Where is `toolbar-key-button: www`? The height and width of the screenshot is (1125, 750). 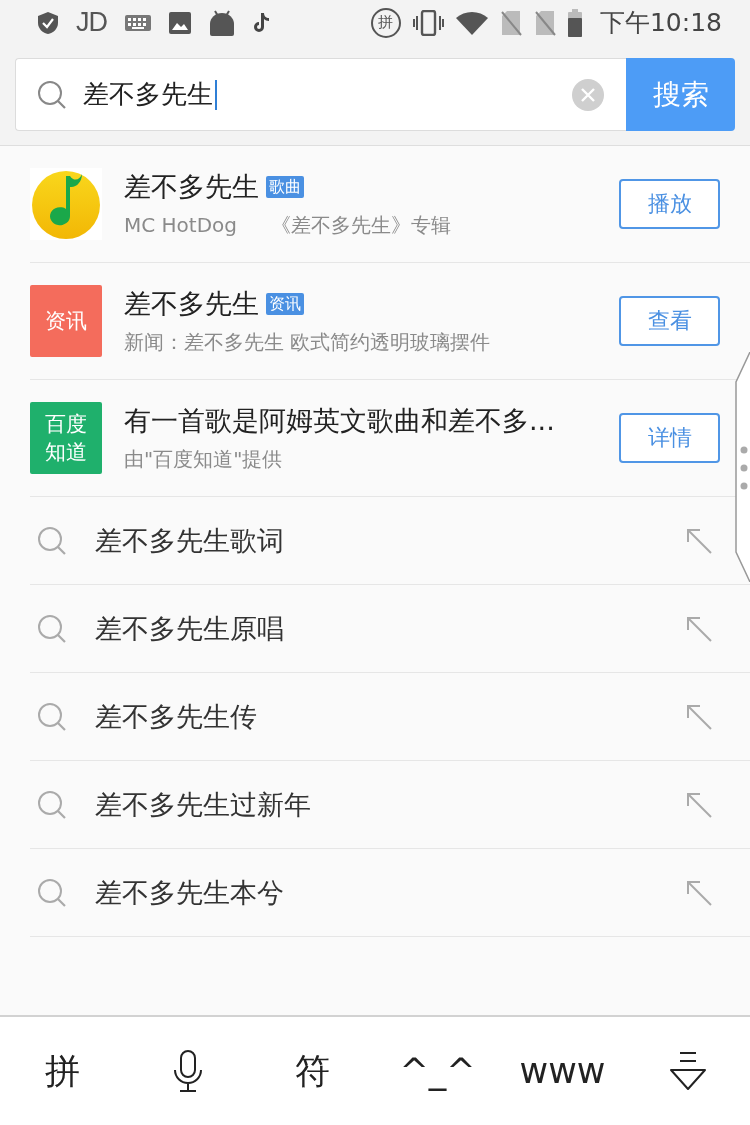
toolbar-key-button: www is located at coordinates (562, 1071).